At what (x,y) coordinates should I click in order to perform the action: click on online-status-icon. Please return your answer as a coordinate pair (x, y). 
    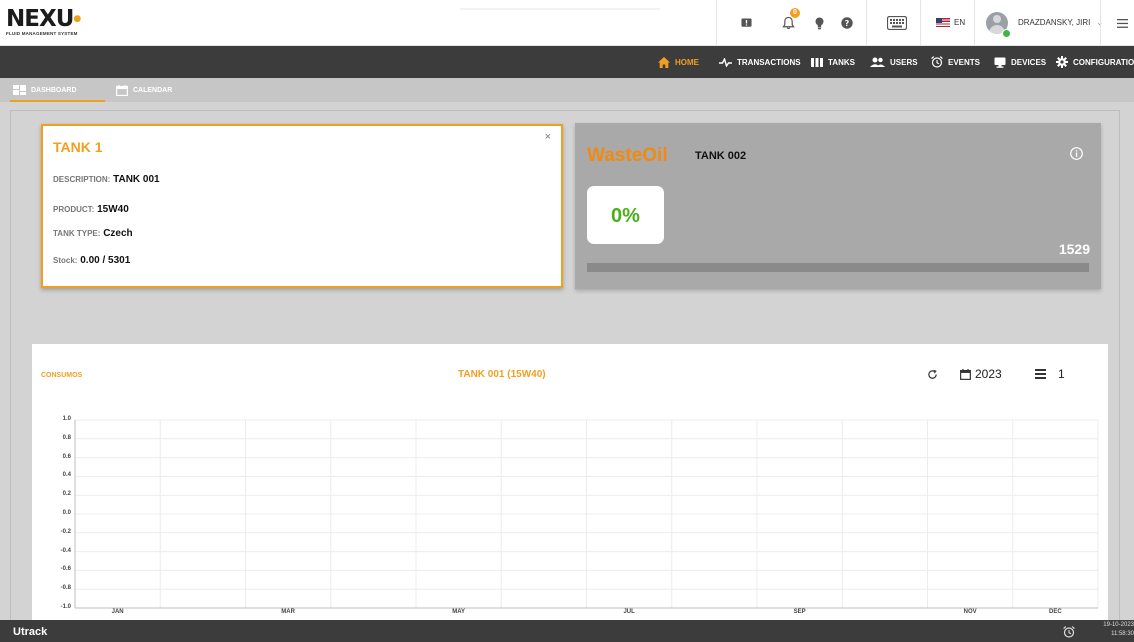
    Looking at the image, I should click on (1006, 33).